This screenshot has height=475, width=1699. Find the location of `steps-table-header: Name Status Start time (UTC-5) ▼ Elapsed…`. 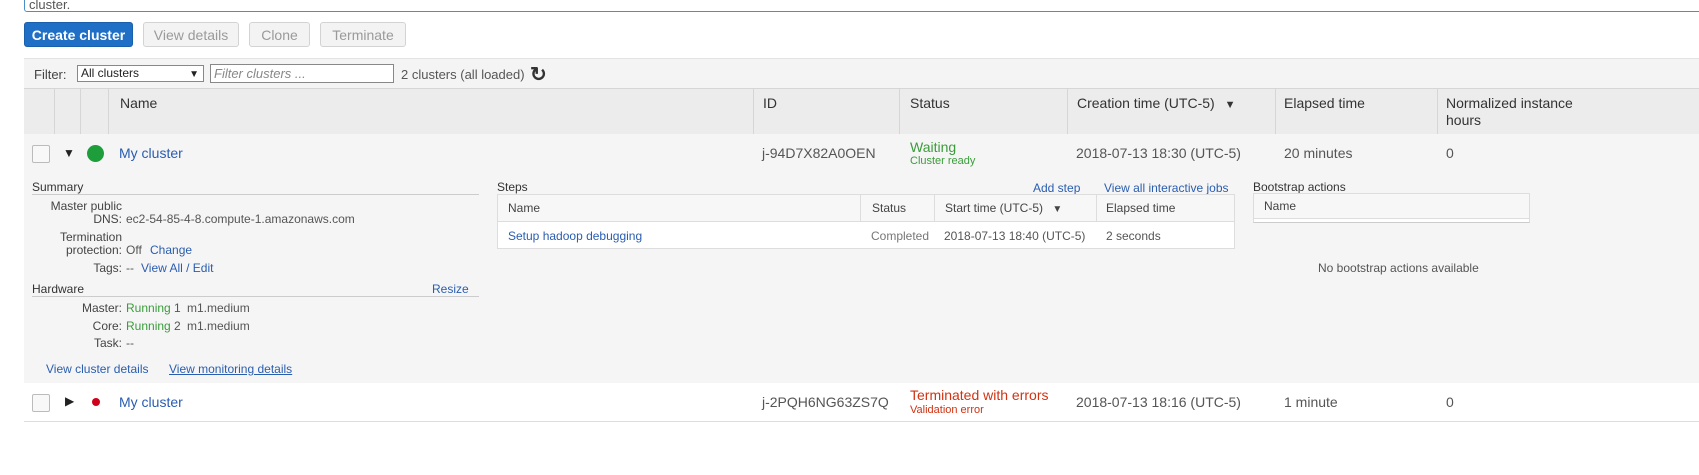

steps-table-header: Name Status Start time (UTC-5) ▼ Elapsed… is located at coordinates (866, 208).